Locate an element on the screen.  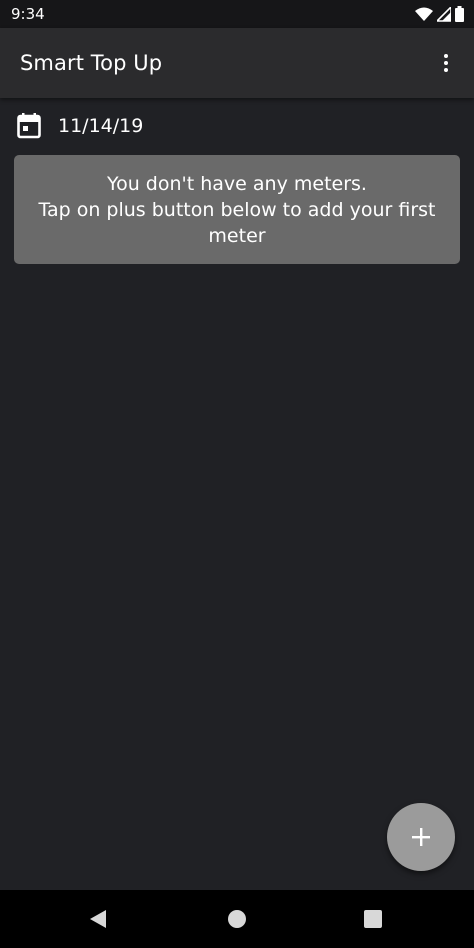
empty-state-line-3: meter is located at coordinates (237, 235).